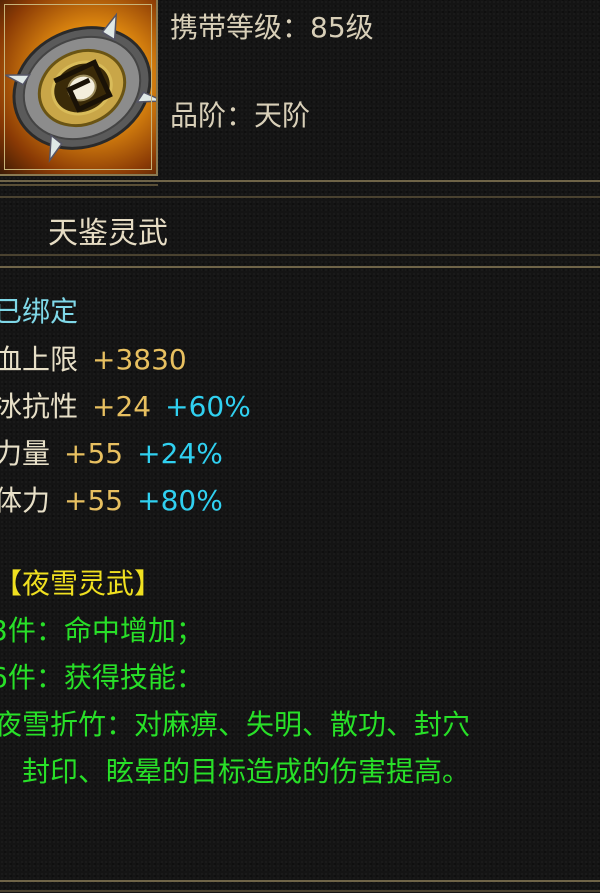 Image resolution: width=600 pixels, height=893 pixels. What do you see at coordinates (39, 311) in the screenshot?
I see `bound-status: 已绑定` at bounding box center [39, 311].